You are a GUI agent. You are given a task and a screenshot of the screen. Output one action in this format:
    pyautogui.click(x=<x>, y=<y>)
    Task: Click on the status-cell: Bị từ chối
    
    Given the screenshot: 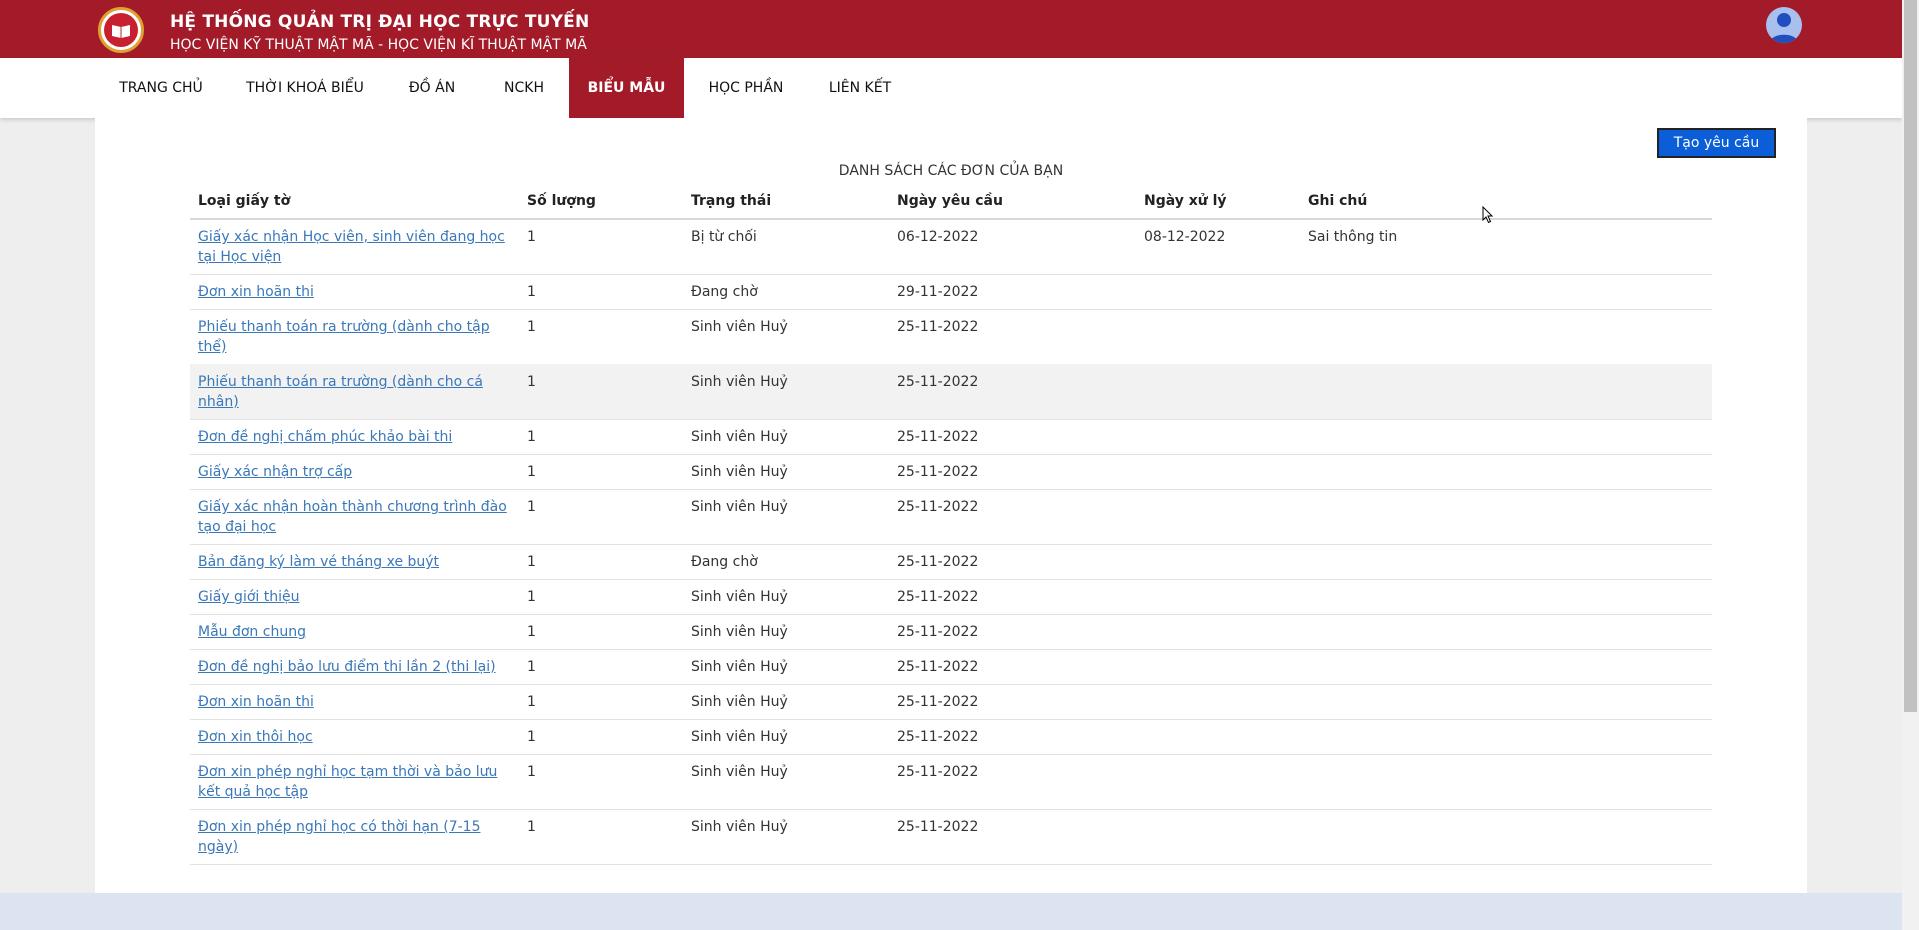 What is the action you would take?
    pyautogui.click(x=724, y=237)
    